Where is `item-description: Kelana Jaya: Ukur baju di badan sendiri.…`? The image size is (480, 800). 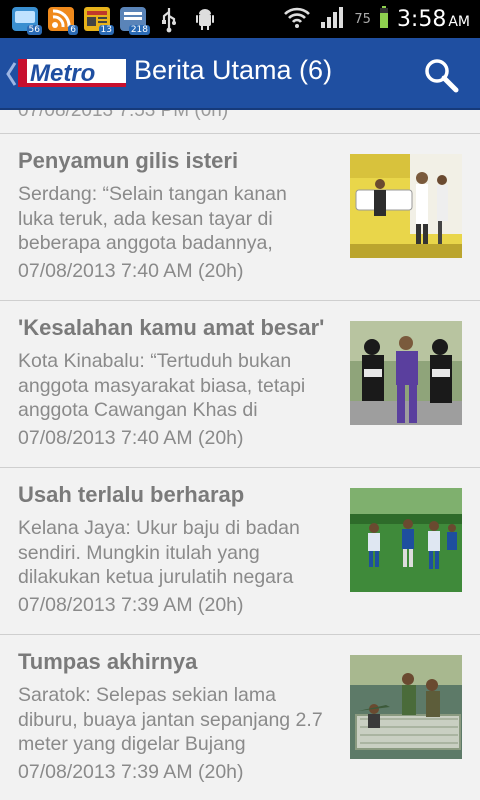 item-description: Kelana Jaya: Ukur baju di badan sendiri.… is located at coordinates (159, 552).